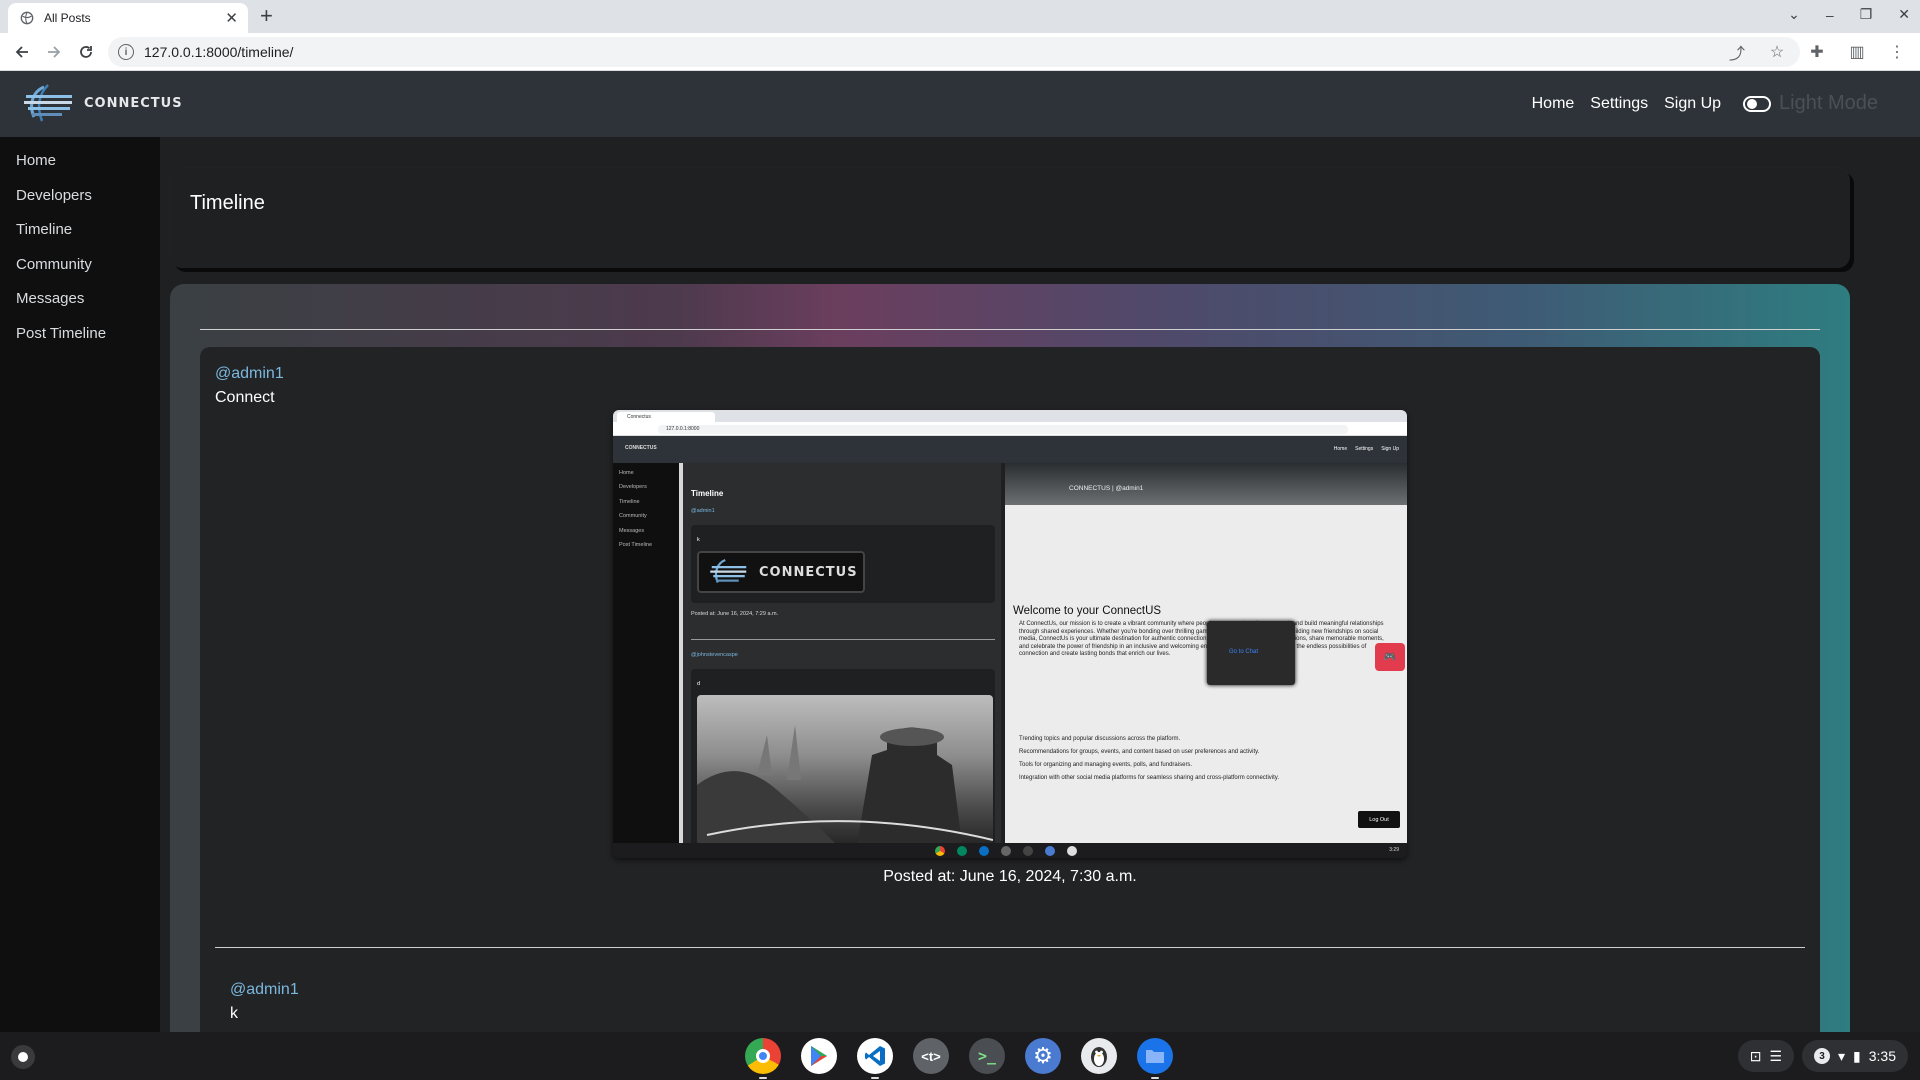 Image resolution: width=1920 pixels, height=1080 pixels. I want to click on theme-mode-label: Light Mode, so click(1828, 103).